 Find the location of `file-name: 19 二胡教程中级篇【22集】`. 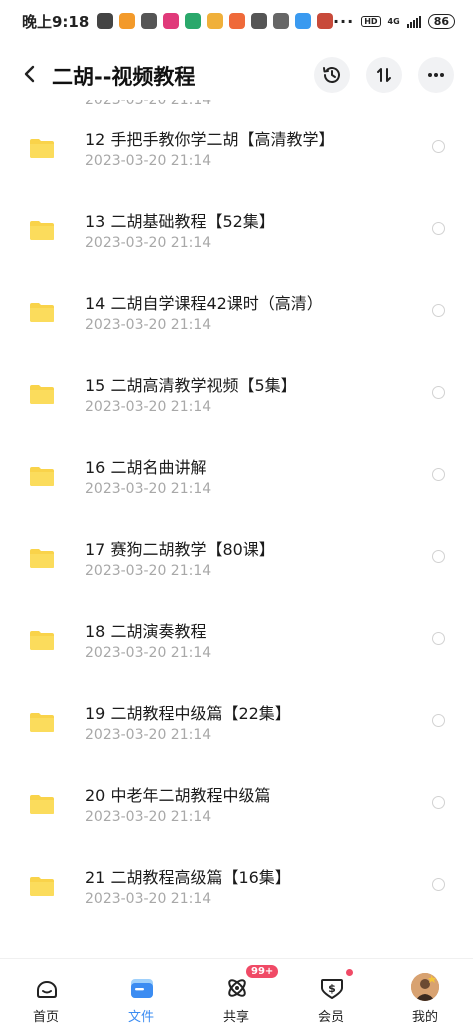

file-name: 19 二胡教程中级篇【22集】 is located at coordinates (188, 713).